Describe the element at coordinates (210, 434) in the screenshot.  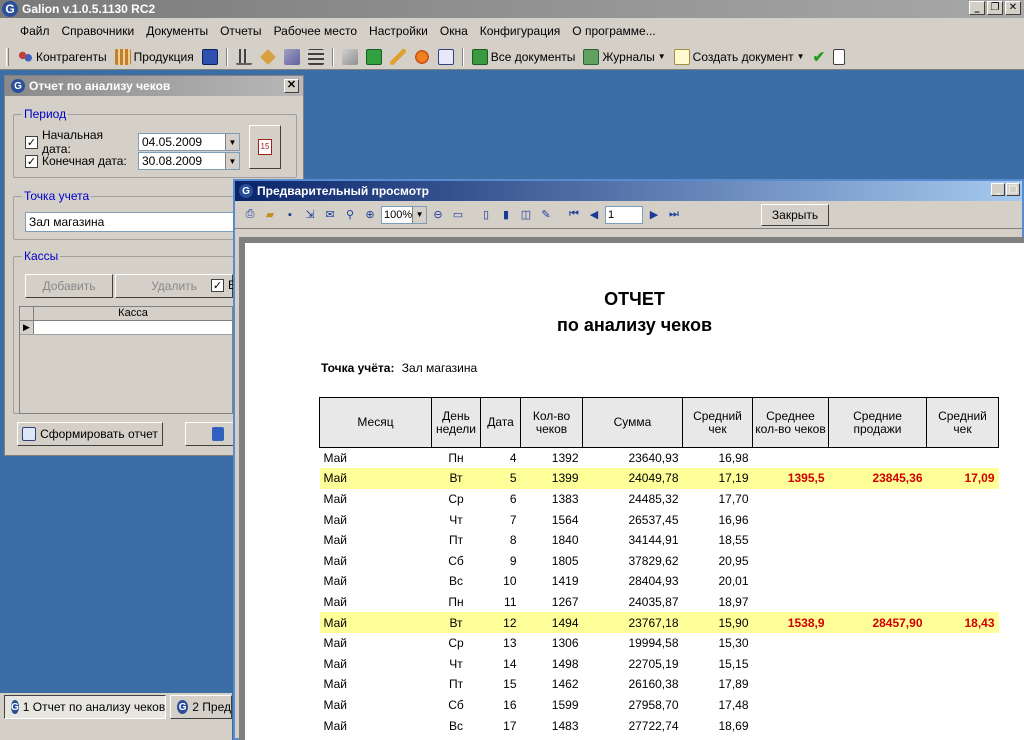
I see `export-button` at that location.